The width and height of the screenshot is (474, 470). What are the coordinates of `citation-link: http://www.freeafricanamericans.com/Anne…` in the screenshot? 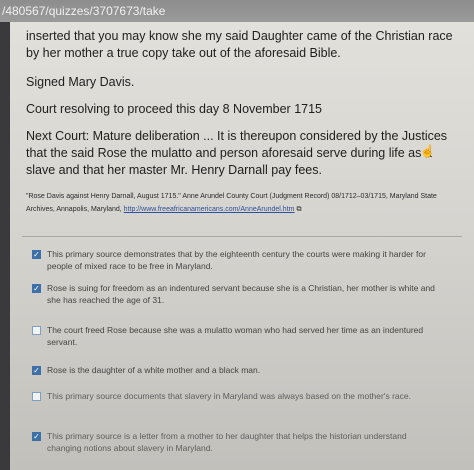 It's located at (209, 209).